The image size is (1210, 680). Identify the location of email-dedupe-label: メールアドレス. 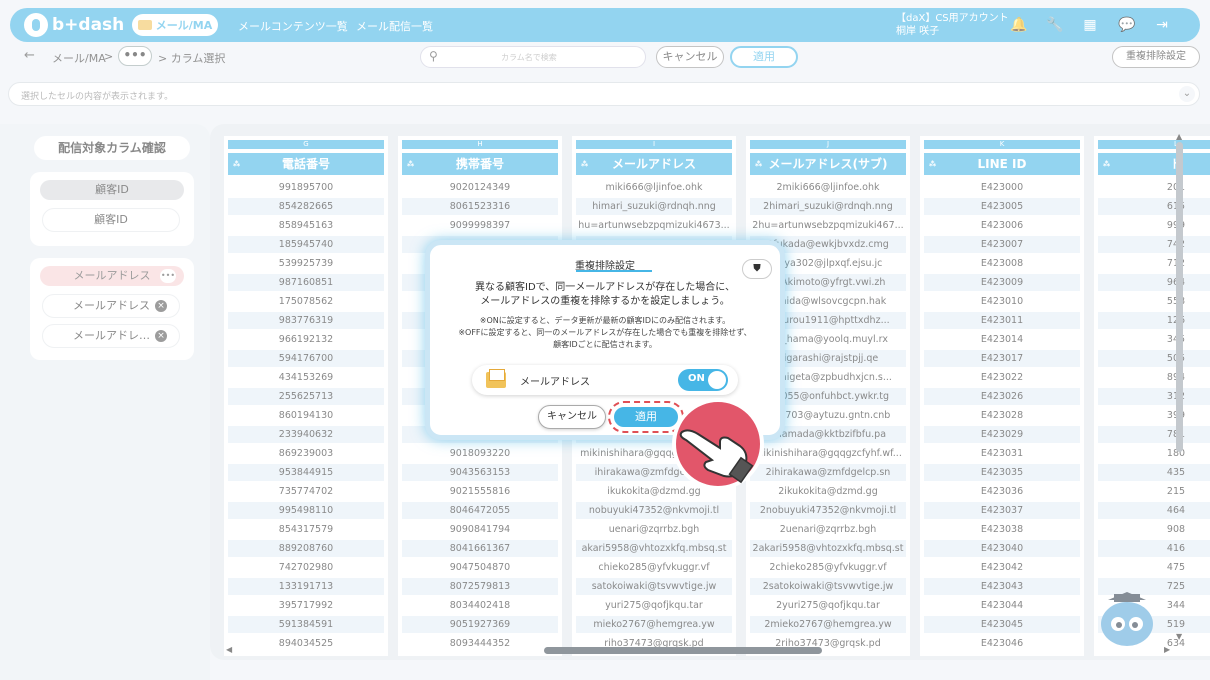
(555, 382).